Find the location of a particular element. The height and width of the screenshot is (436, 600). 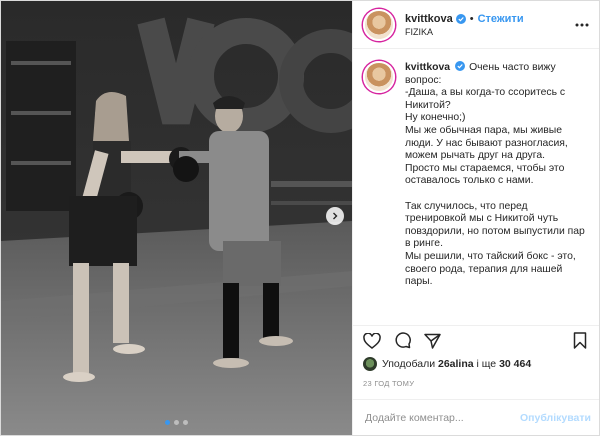

liker-avatar is located at coordinates (370, 364).